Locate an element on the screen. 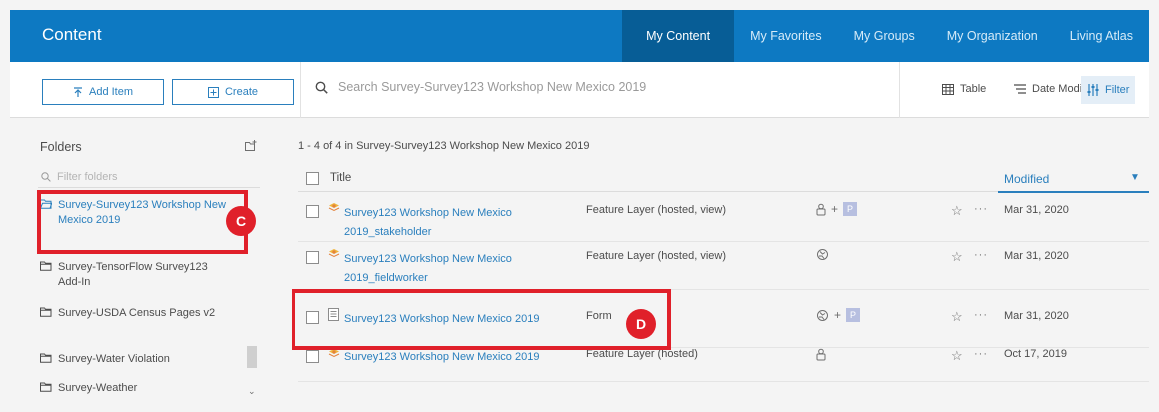  tab-my-content: My Content is located at coordinates (678, 36).